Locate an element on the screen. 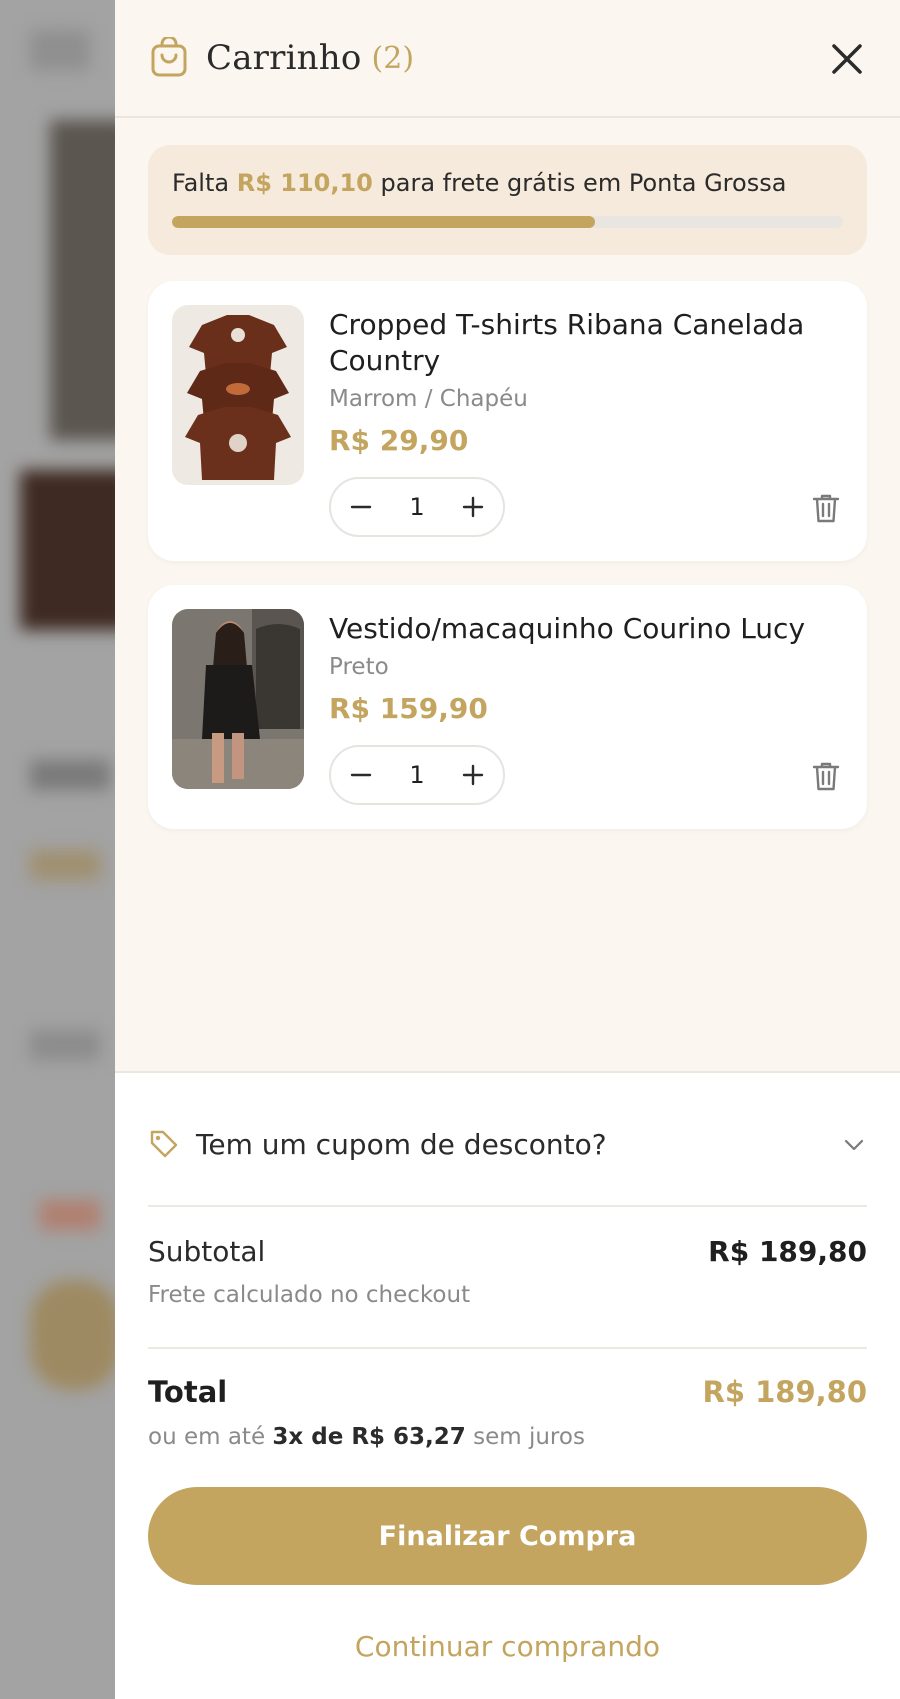  continue-shopping-link: Continuar comprando is located at coordinates (507, 1646).